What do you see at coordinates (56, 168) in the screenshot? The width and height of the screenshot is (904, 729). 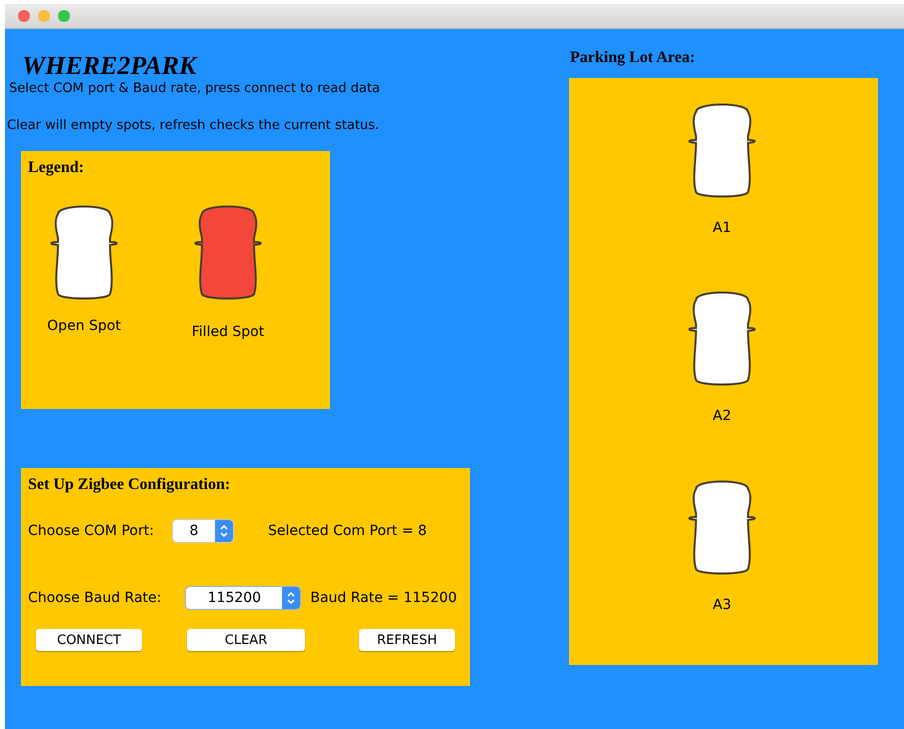 I see `legend-heading: Legend:` at bounding box center [56, 168].